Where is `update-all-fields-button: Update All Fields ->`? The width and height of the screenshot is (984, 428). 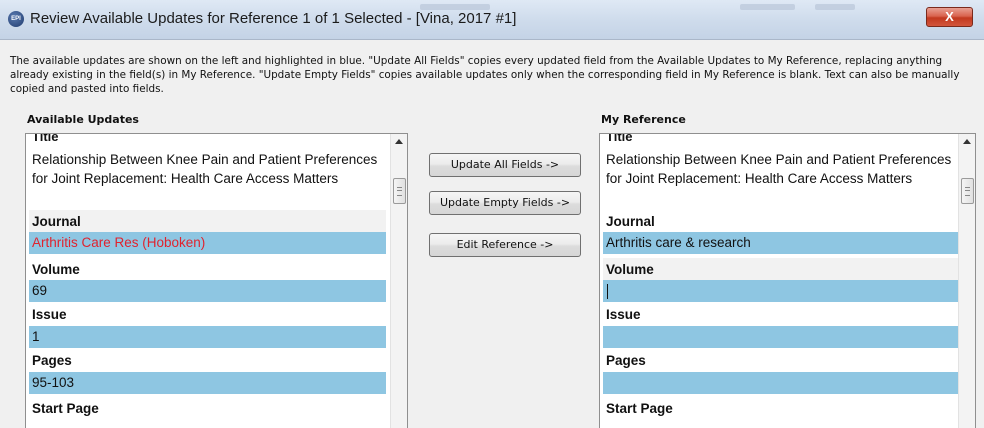
update-all-fields-button: Update All Fields -> is located at coordinates (505, 165).